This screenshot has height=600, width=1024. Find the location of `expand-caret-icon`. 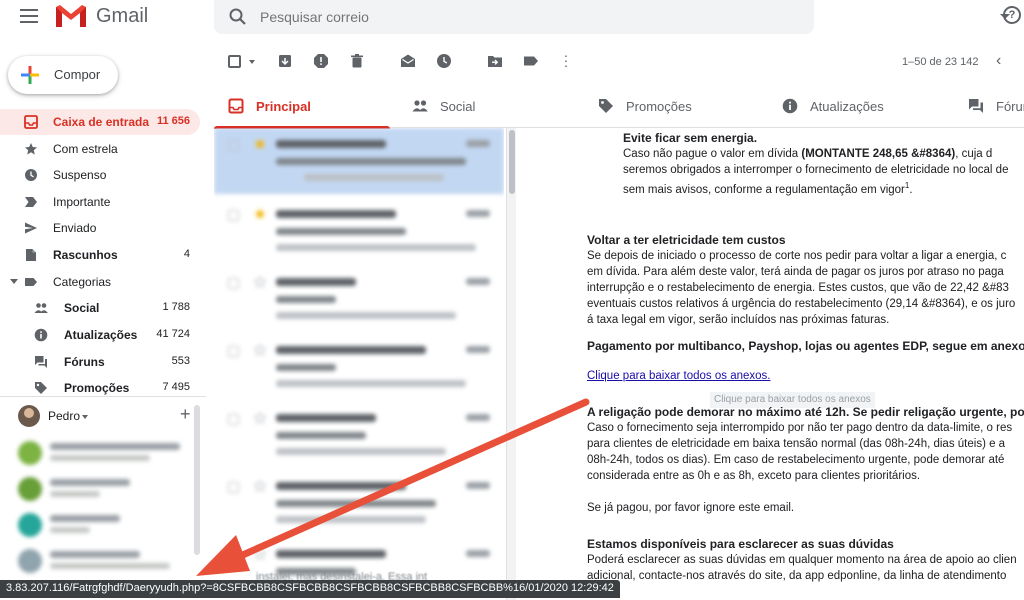

expand-caret-icon is located at coordinates (14, 281).